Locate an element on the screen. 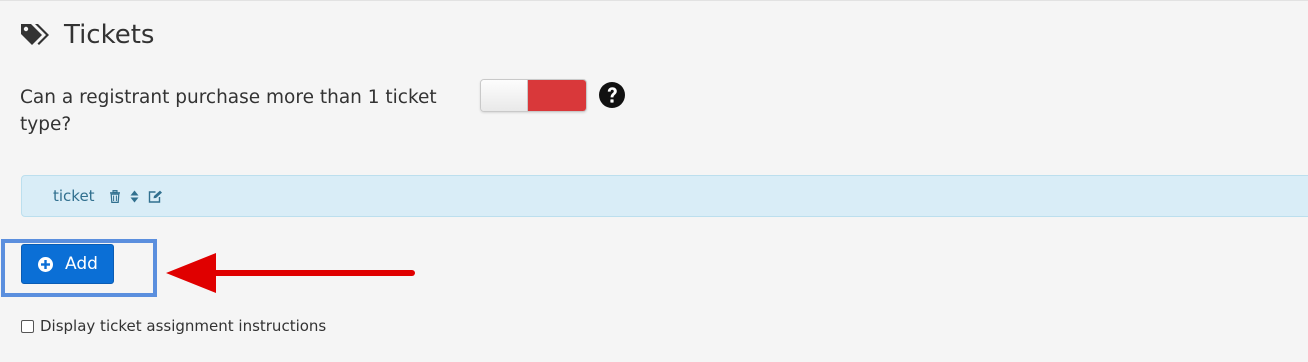  edit-icon is located at coordinates (155, 196).